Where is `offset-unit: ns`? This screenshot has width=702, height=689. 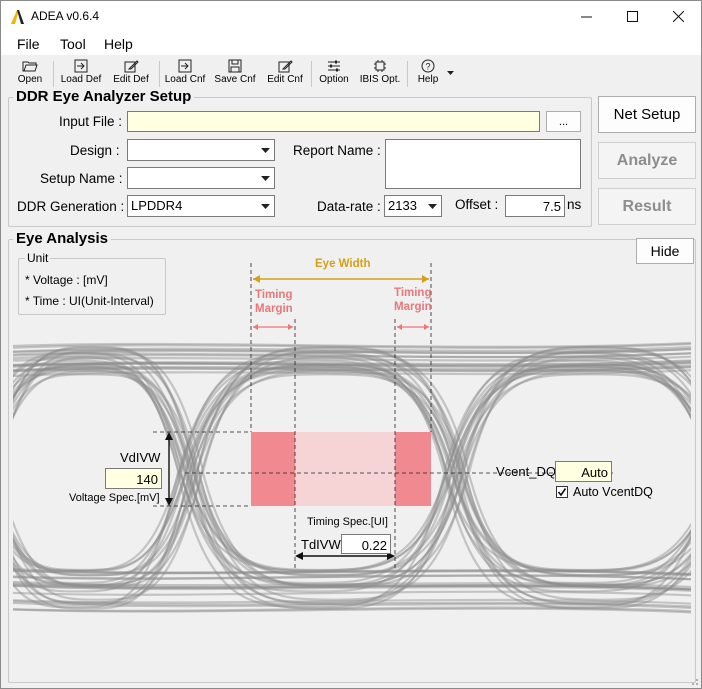
offset-unit: ns is located at coordinates (574, 204).